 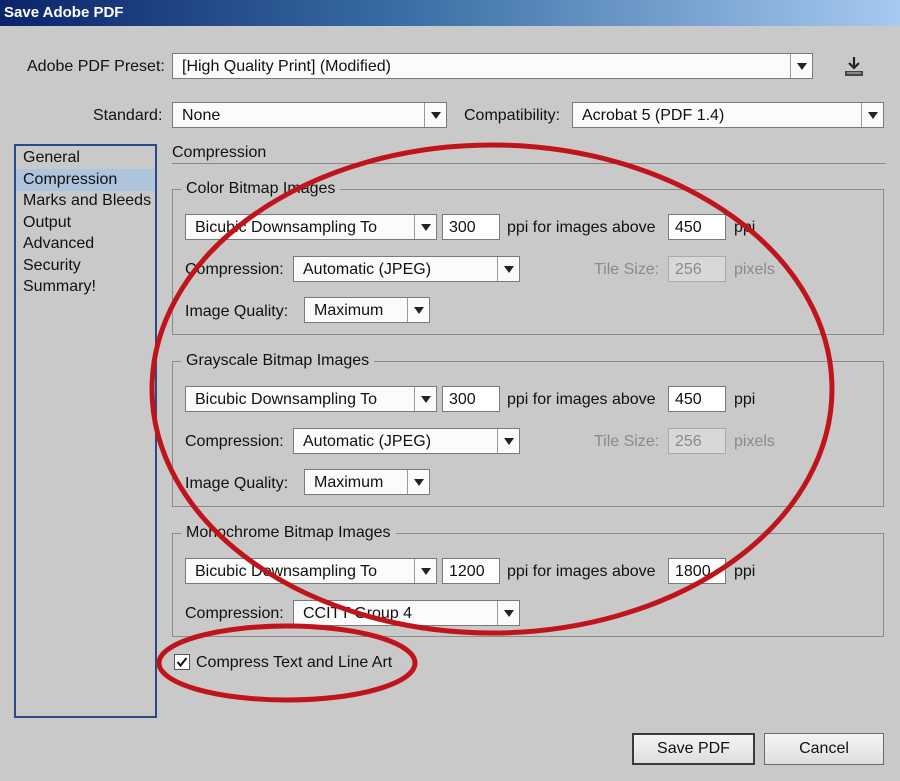 What do you see at coordinates (367, 269) in the screenshot?
I see `color-compression-value: Automatic (JPEG)` at bounding box center [367, 269].